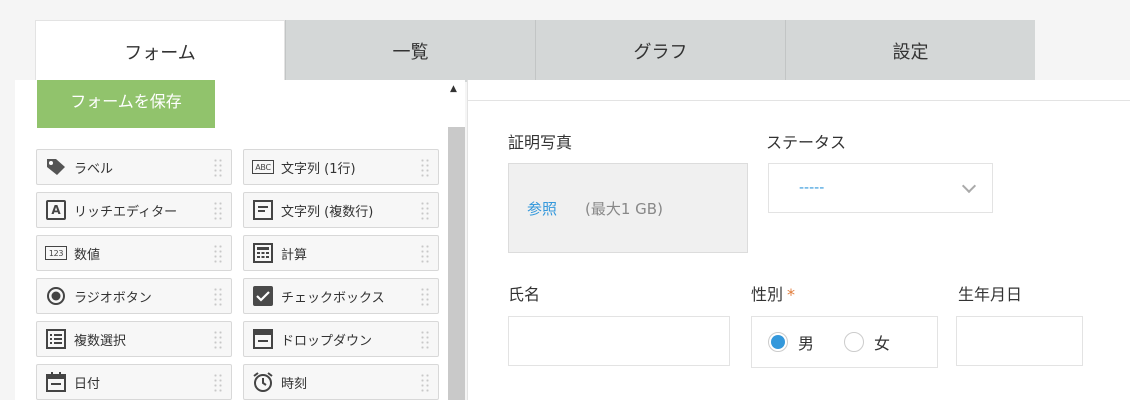 The width and height of the screenshot is (1130, 400). What do you see at coordinates (263, 296) in the screenshot?
I see `checkbox-icon` at bounding box center [263, 296].